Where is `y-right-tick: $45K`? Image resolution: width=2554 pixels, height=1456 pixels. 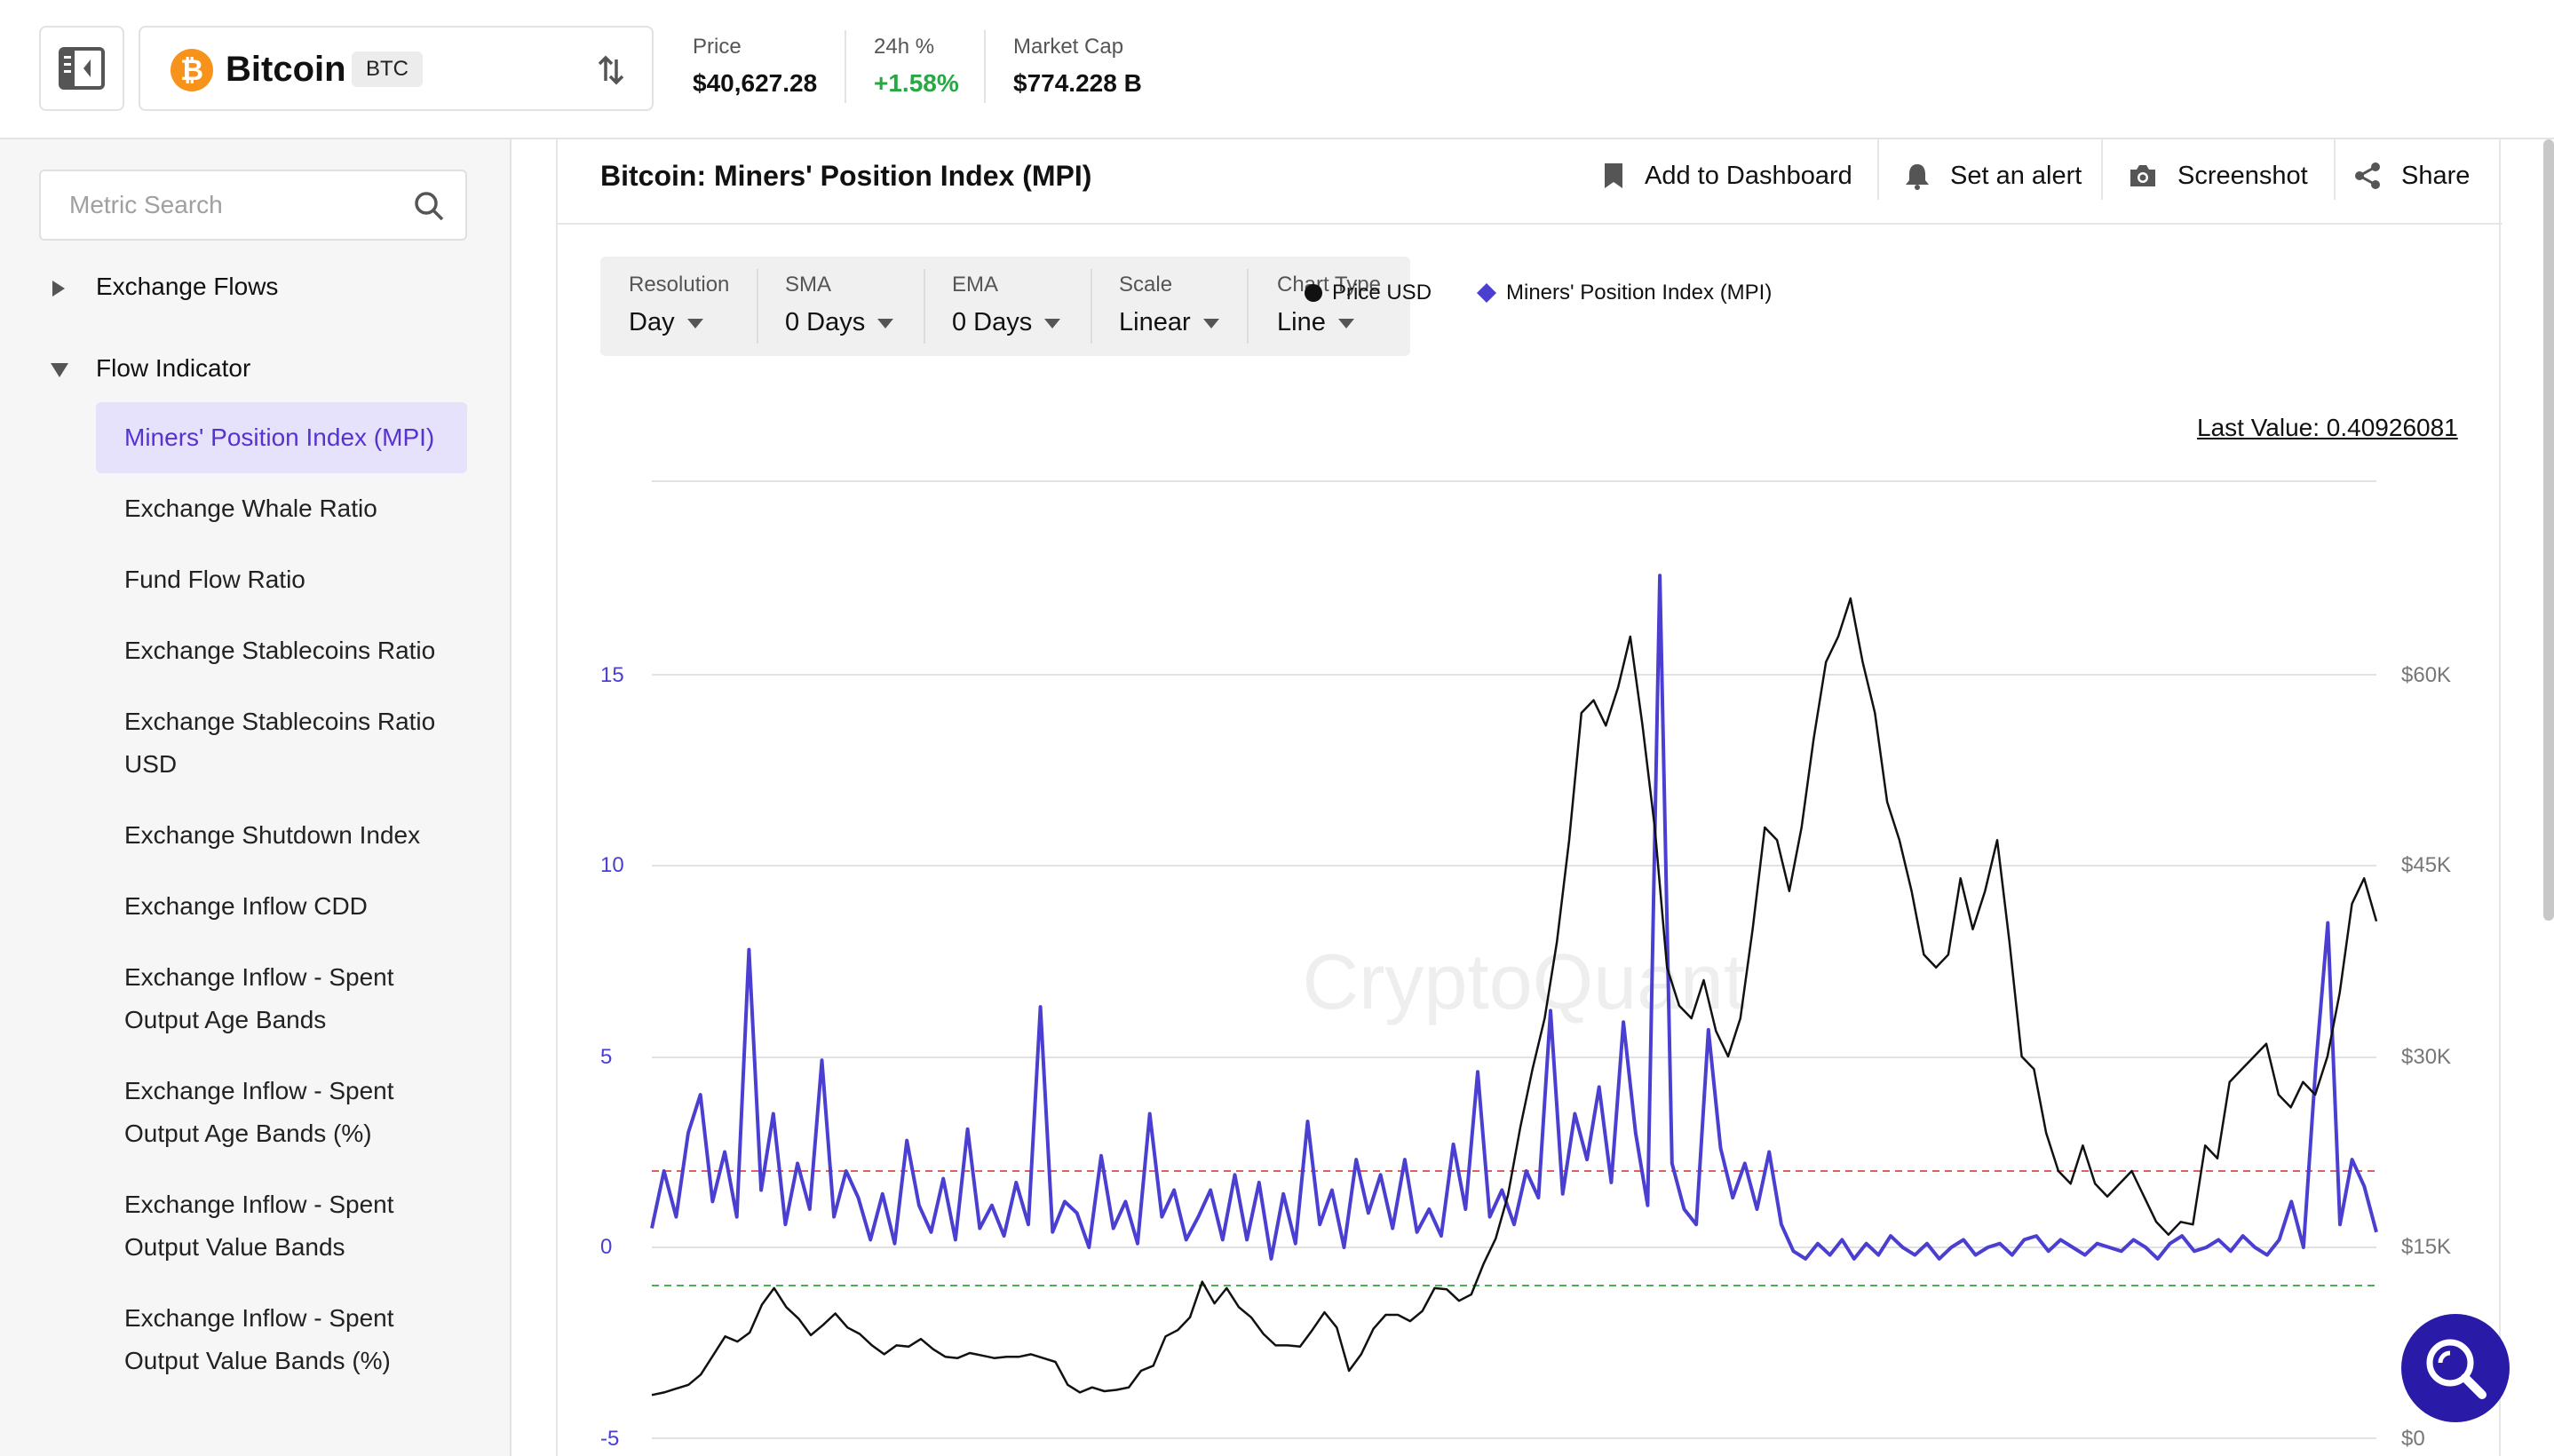 y-right-tick: $45K is located at coordinates (2427, 865).